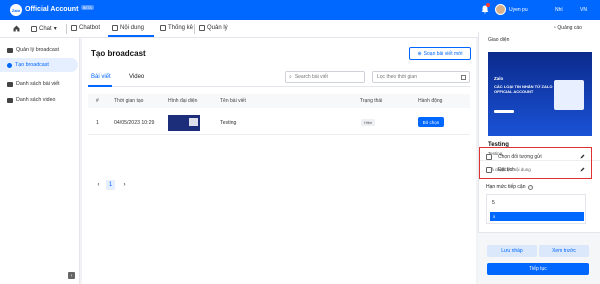 The width and height of the screenshot is (600, 284). I want to click on deselect-button: Bỏ chọn, so click(431, 122).